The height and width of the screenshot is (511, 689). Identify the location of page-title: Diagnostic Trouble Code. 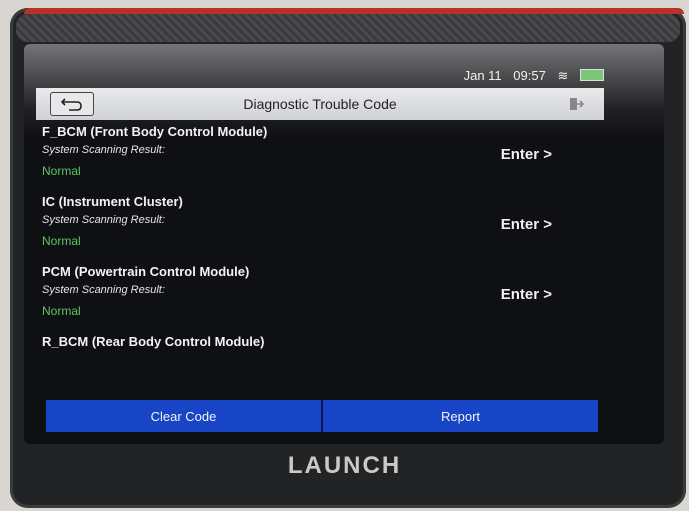
(320, 104).